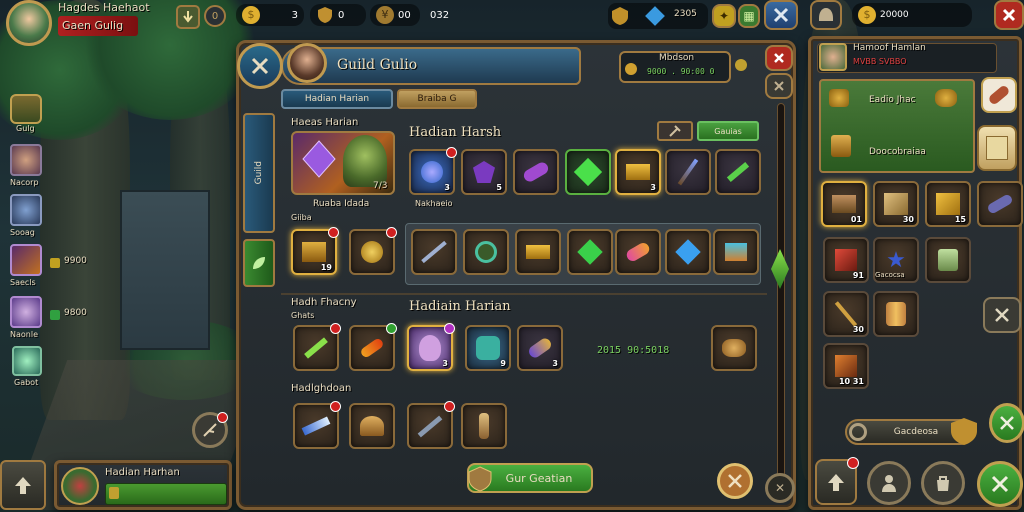  What do you see at coordinates (61, 266) in the screenshot?
I see `sidebar-item-saecls: Saecls 9900` at bounding box center [61, 266].